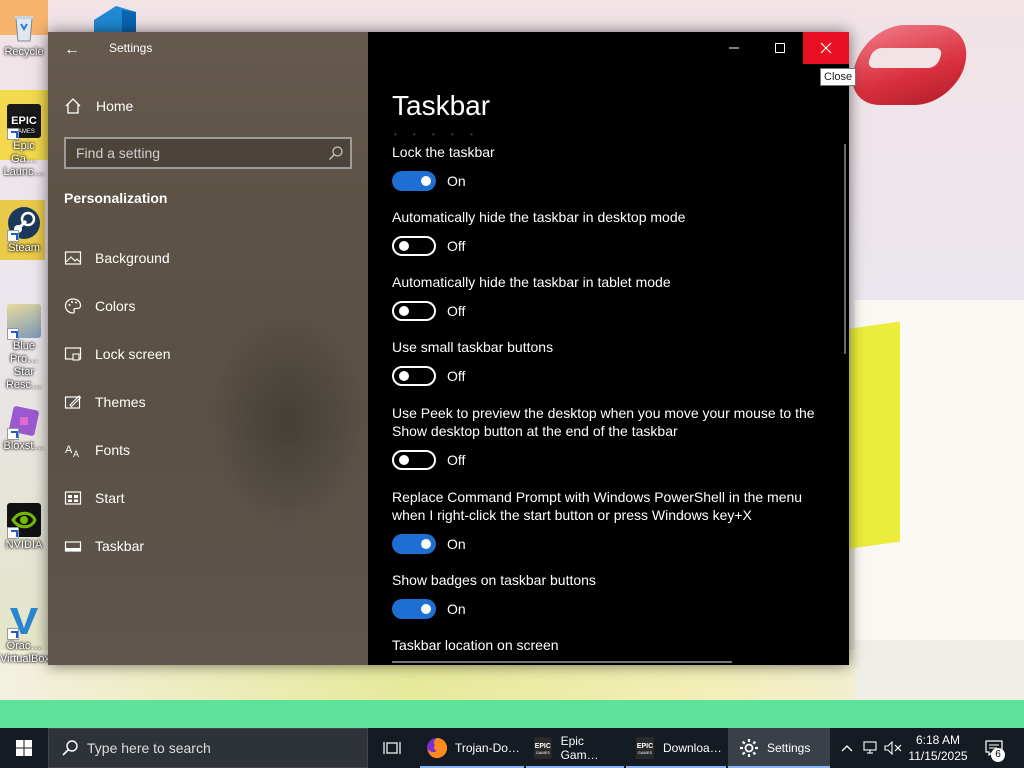 The width and height of the screenshot is (1024, 768). What do you see at coordinates (437, 134) in the screenshot?
I see `loading-dots: • • • • •` at bounding box center [437, 134].